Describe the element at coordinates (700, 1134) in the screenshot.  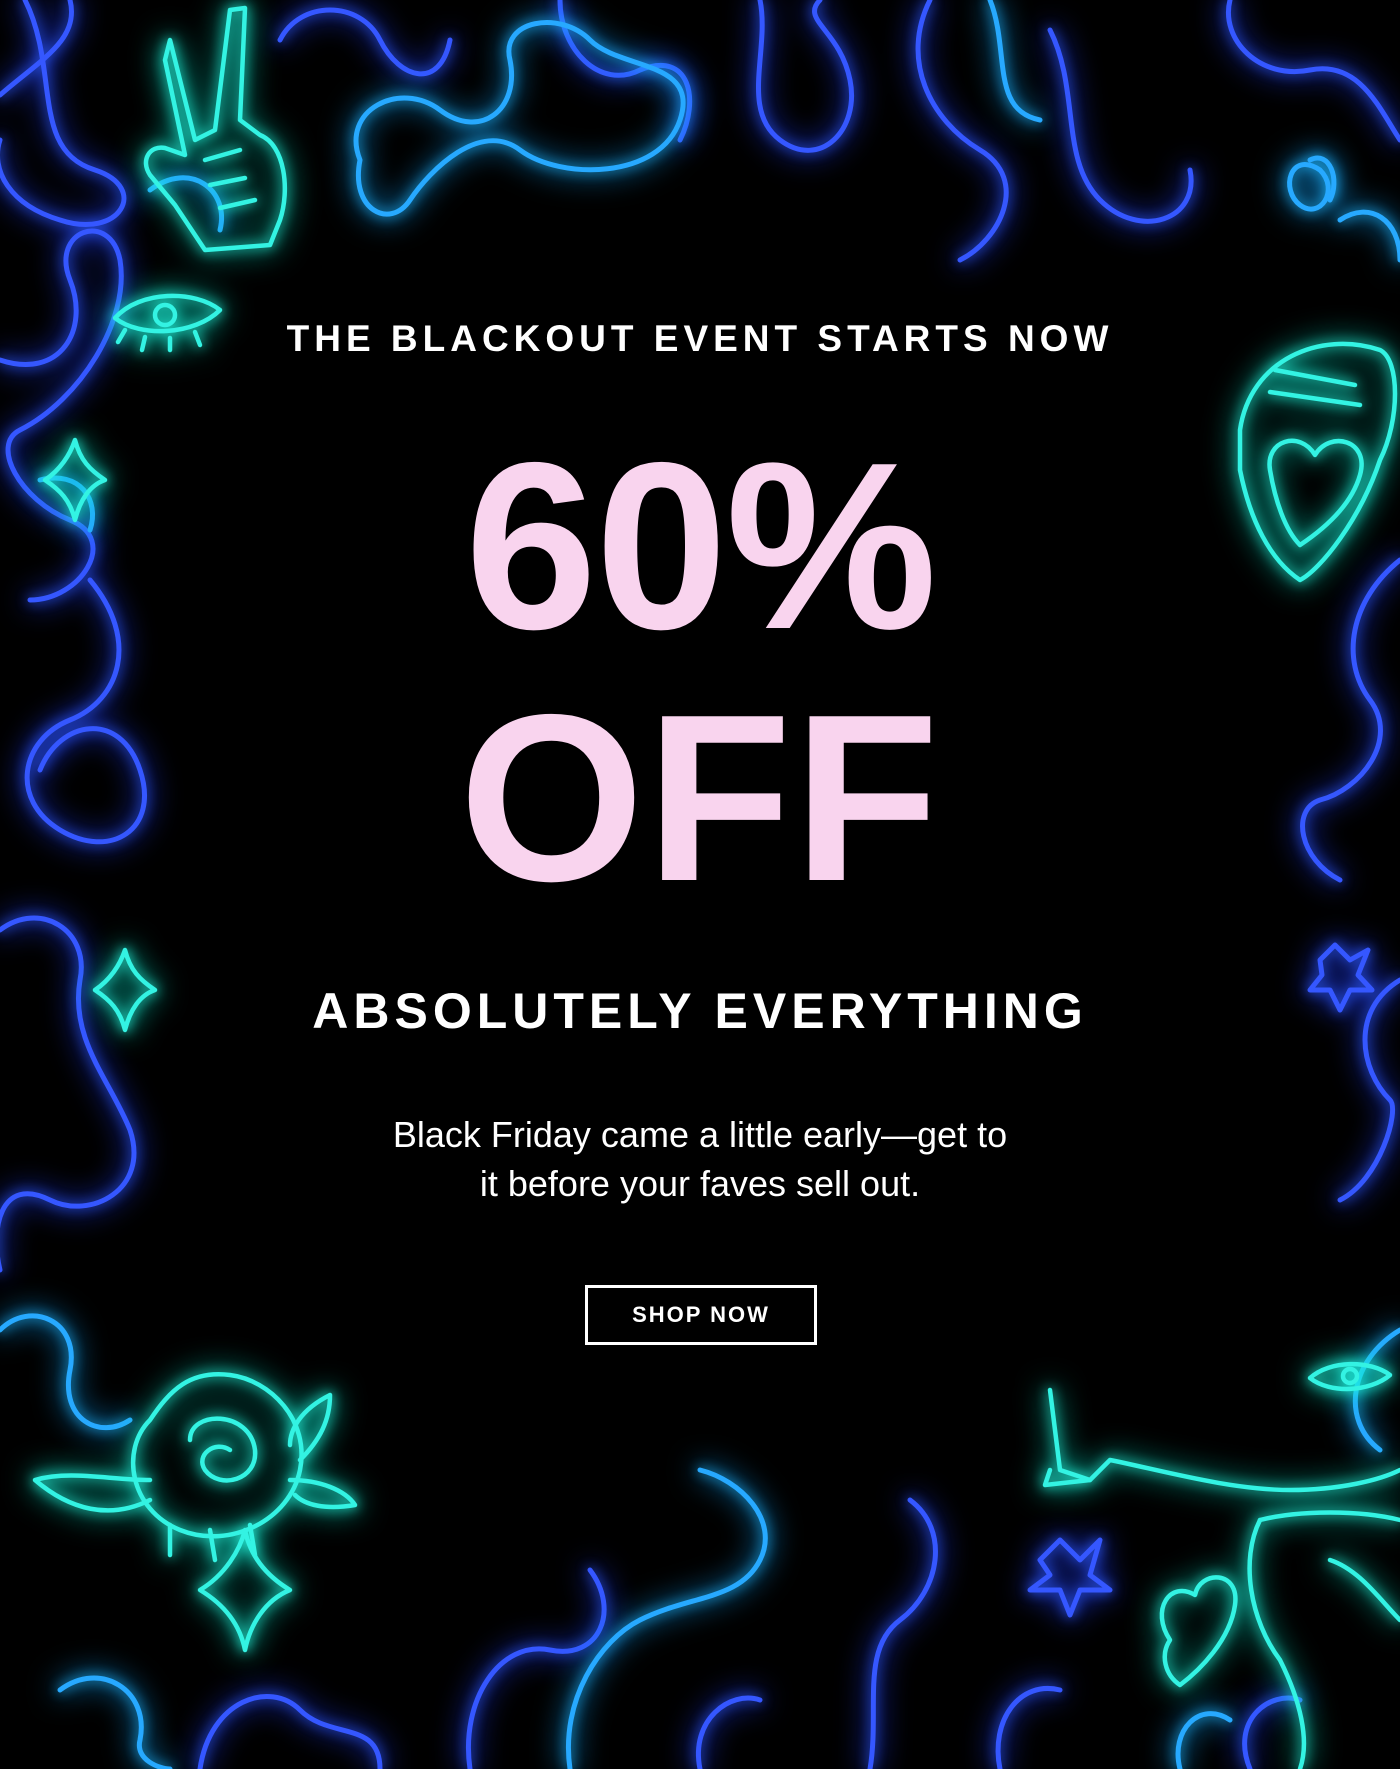
I see `body-line-1: Black Friday came a little early—get to` at that location.